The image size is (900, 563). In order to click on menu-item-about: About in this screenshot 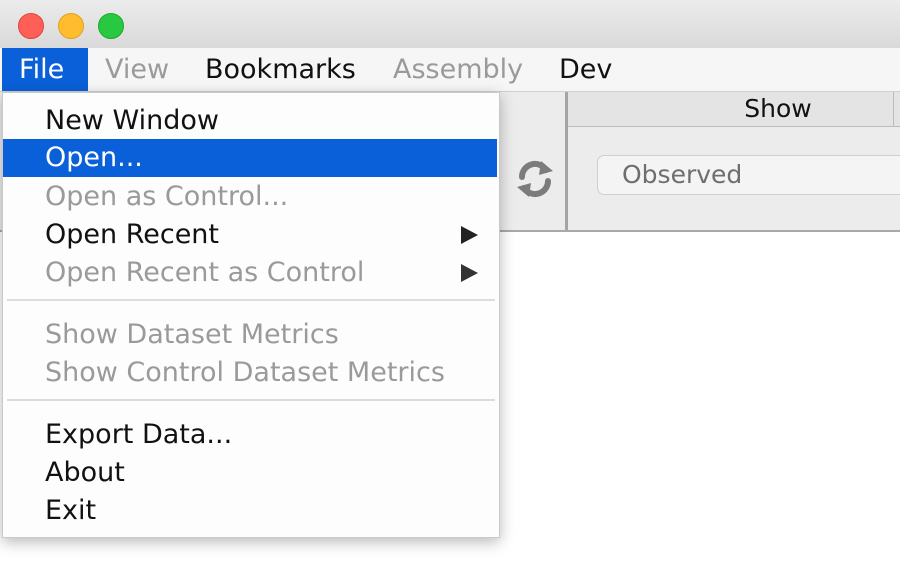, I will do `click(250, 473)`.